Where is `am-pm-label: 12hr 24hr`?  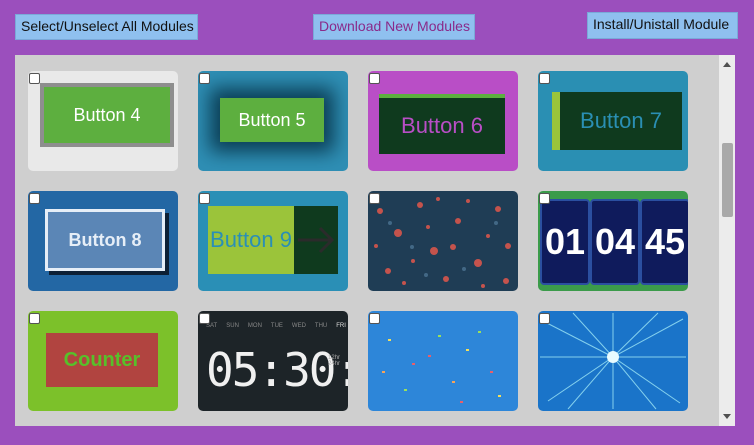 am-pm-label: 12hr 24hr is located at coordinates (334, 361).